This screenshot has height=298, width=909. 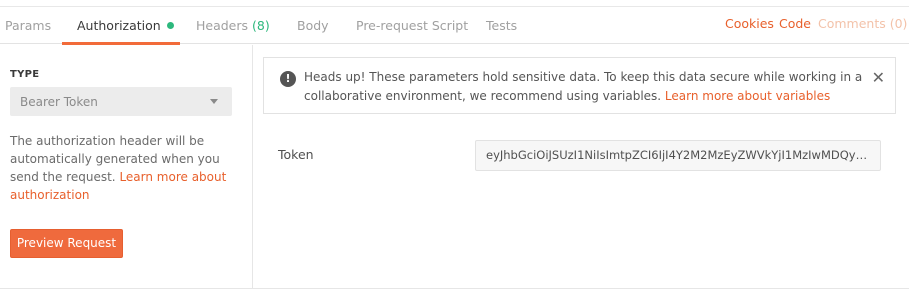 I want to click on tab-headers-label: Headers, so click(x=222, y=25).